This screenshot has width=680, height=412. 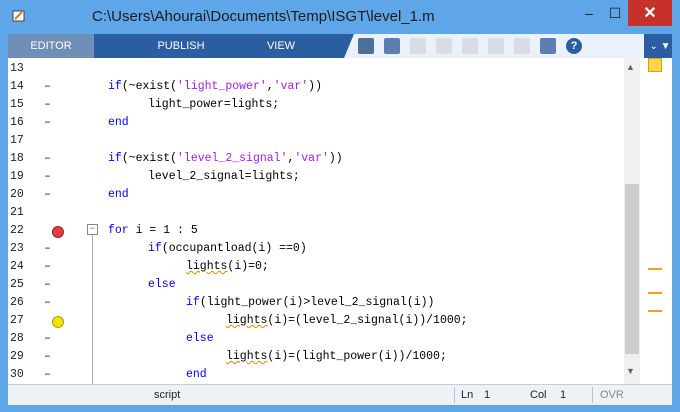 What do you see at coordinates (58, 232) in the screenshot?
I see `breakpoint-icon` at bounding box center [58, 232].